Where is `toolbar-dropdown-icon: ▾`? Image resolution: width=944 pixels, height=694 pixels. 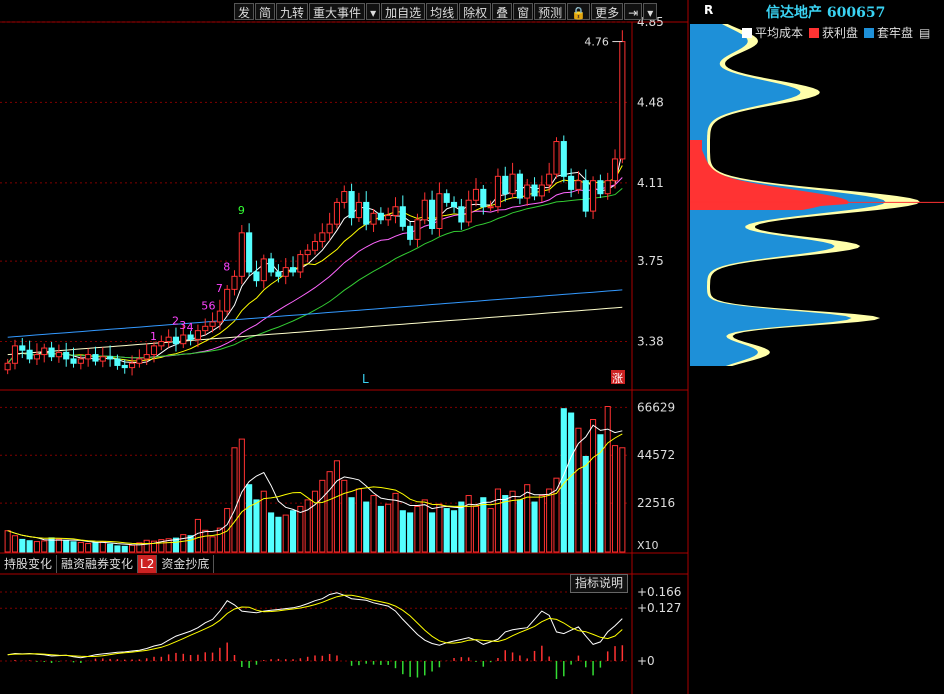
toolbar-dropdown-icon: ▾ is located at coordinates (650, 11).